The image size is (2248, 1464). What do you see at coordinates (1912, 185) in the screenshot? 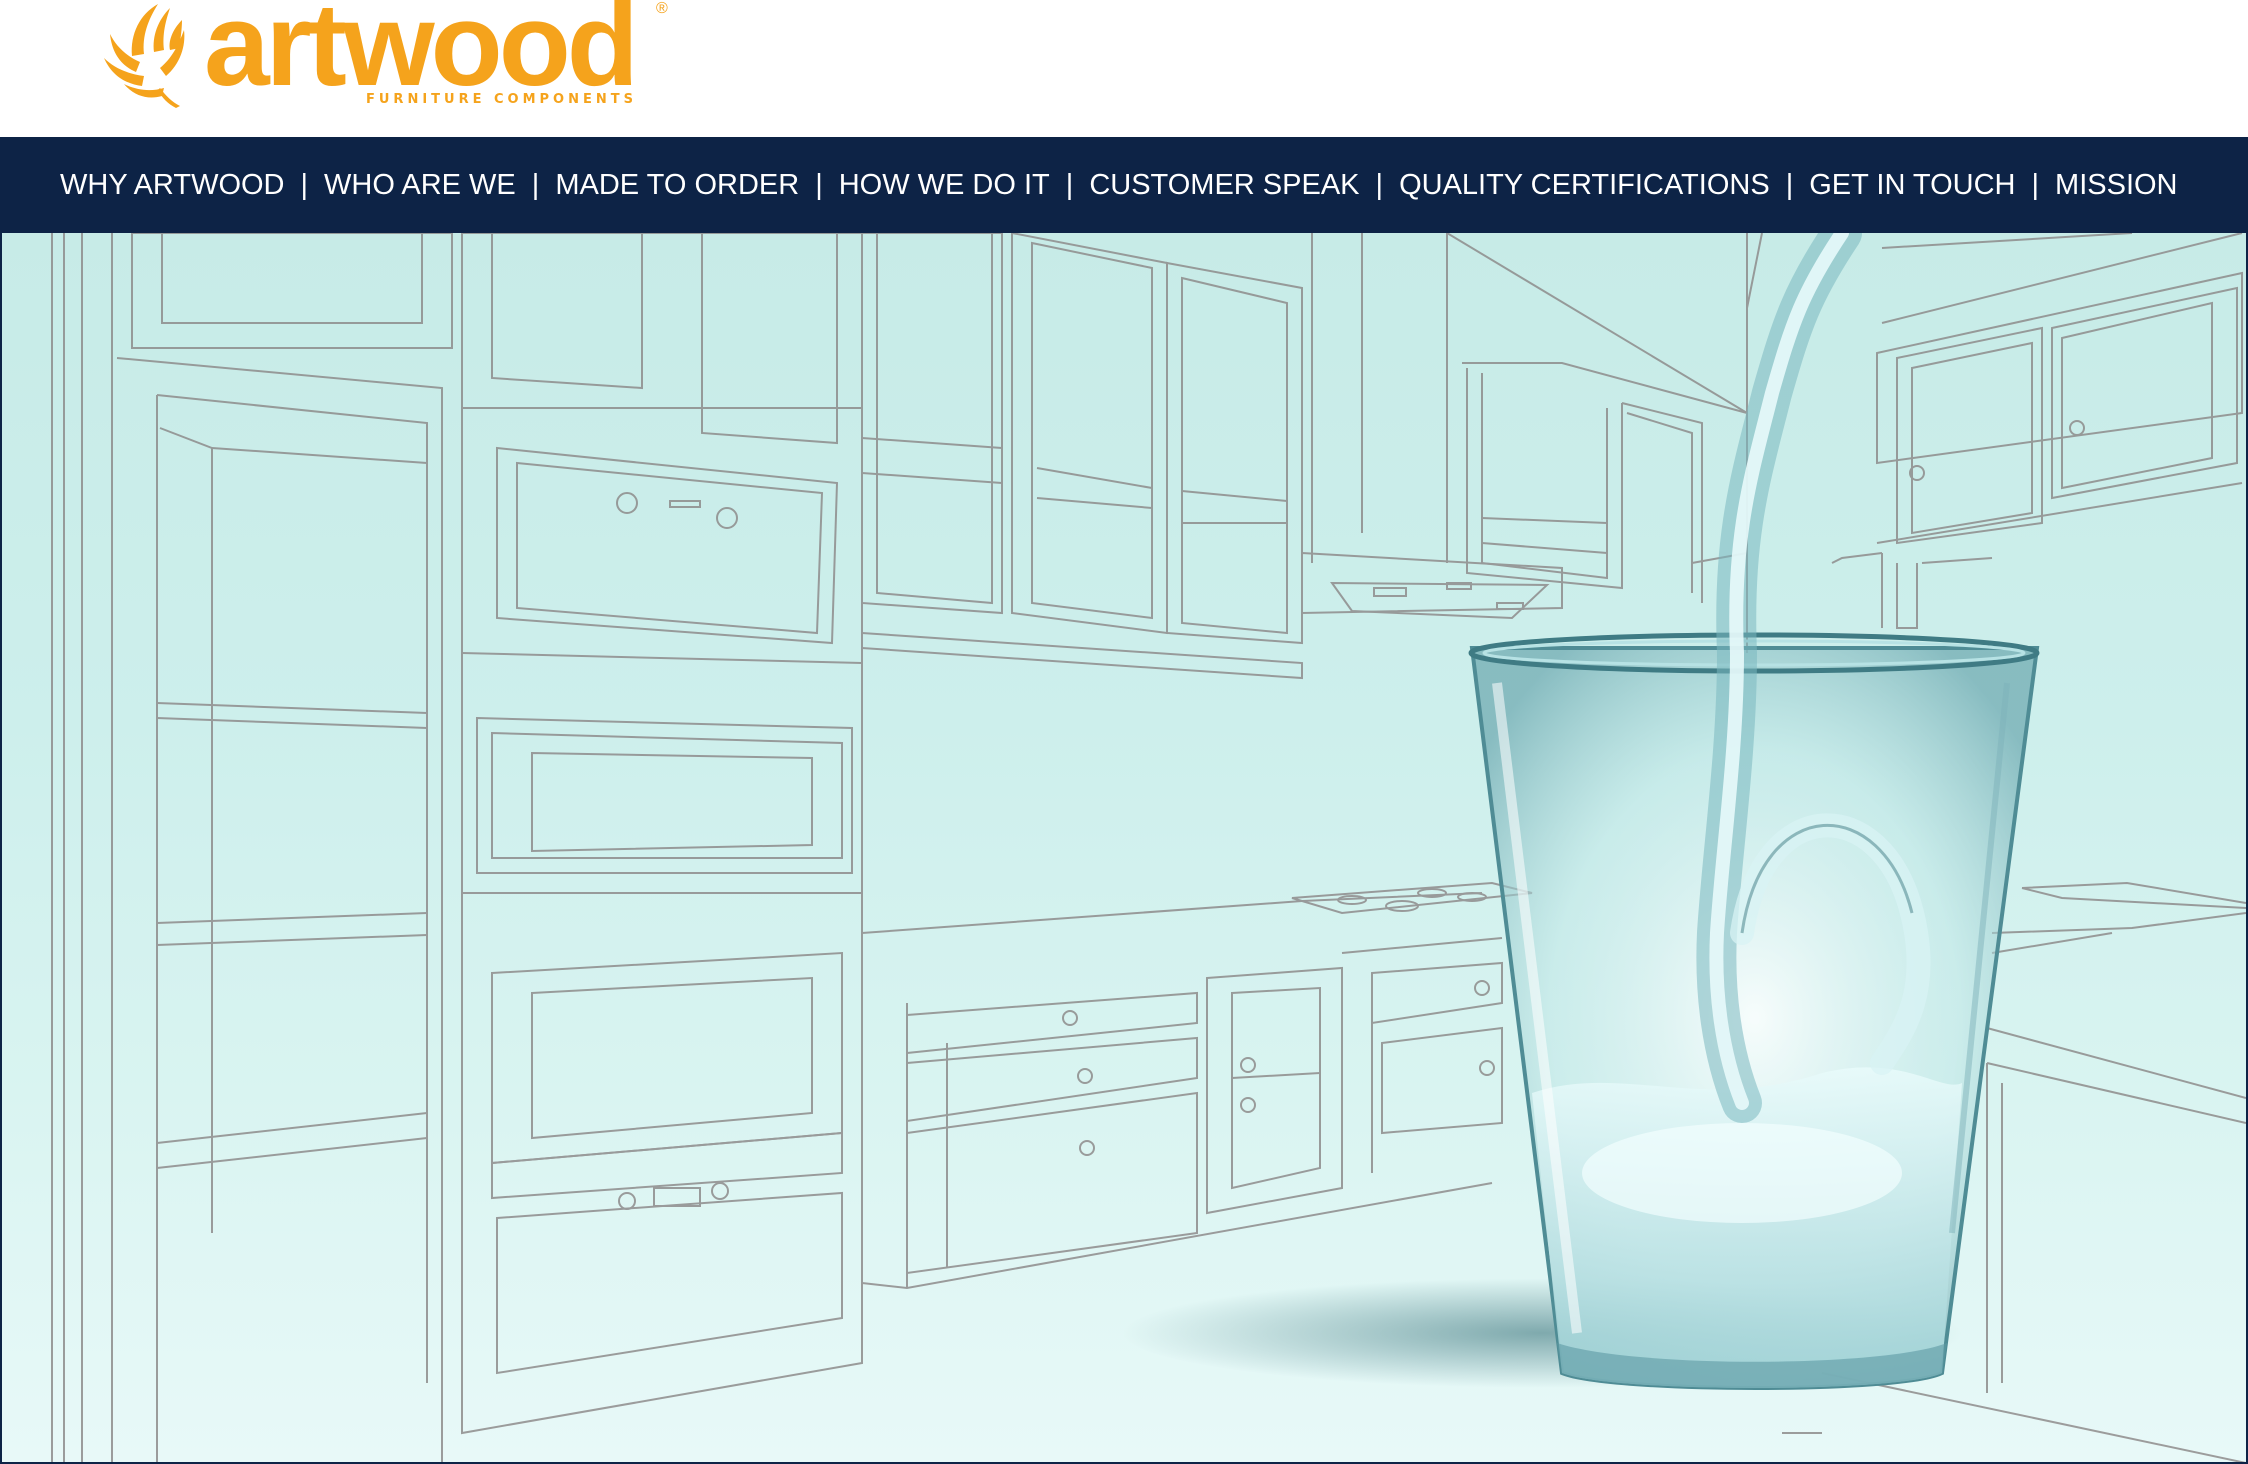
I see `nav-get-in-touch: GET IN TOUCH` at bounding box center [1912, 185].